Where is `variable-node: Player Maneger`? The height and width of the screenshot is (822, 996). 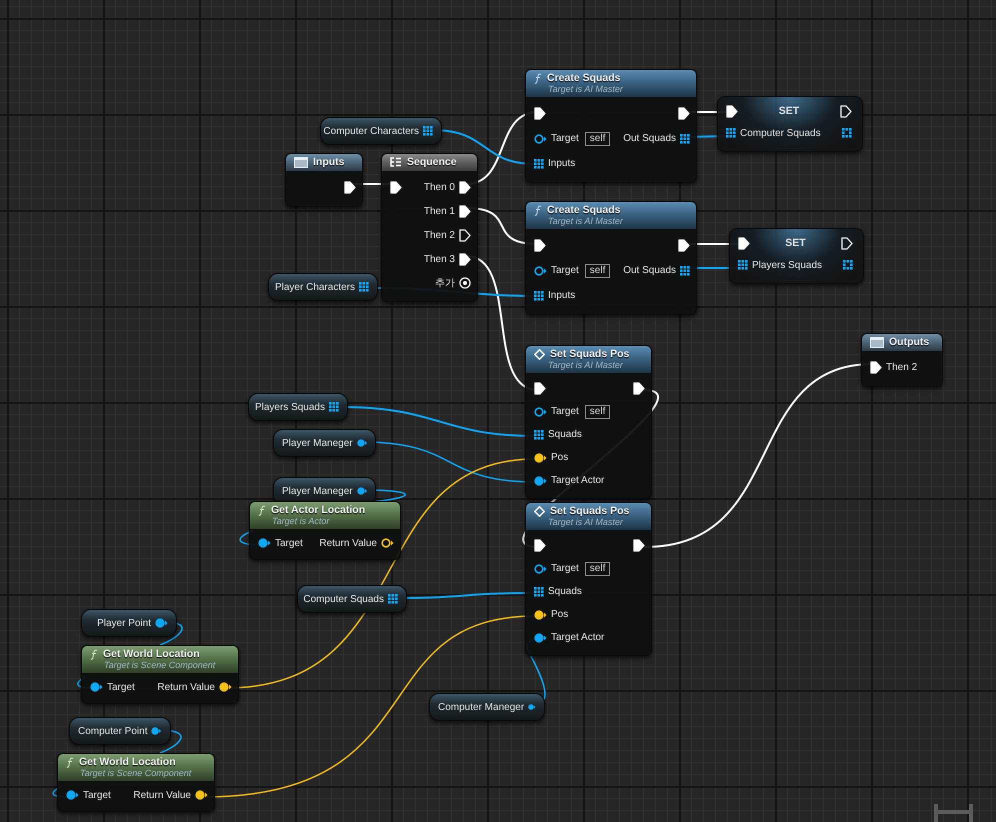
variable-node: Player Maneger is located at coordinates (324, 443).